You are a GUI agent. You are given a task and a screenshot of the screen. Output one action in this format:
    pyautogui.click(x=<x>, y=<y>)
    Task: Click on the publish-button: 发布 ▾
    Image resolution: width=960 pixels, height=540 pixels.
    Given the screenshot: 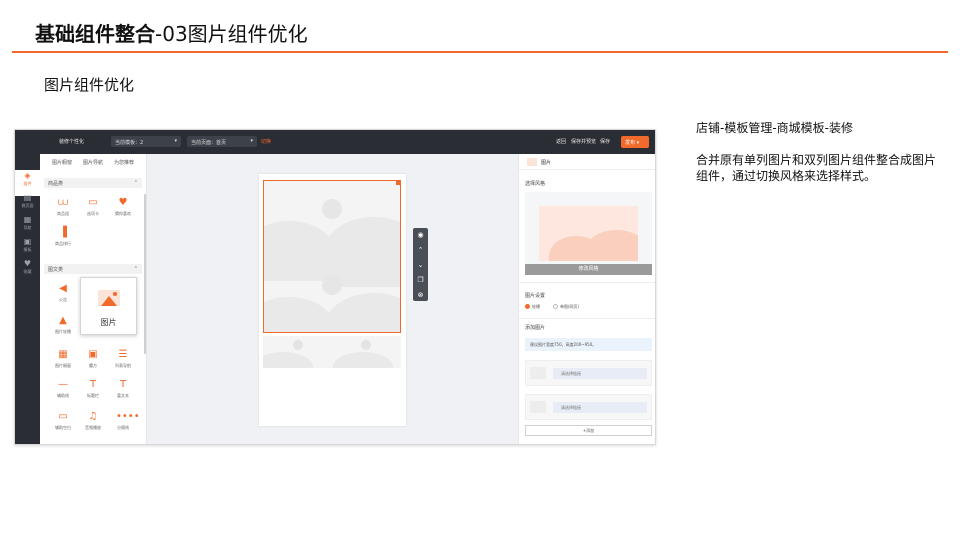 What is the action you would take?
    pyautogui.click(x=635, y=142)
    